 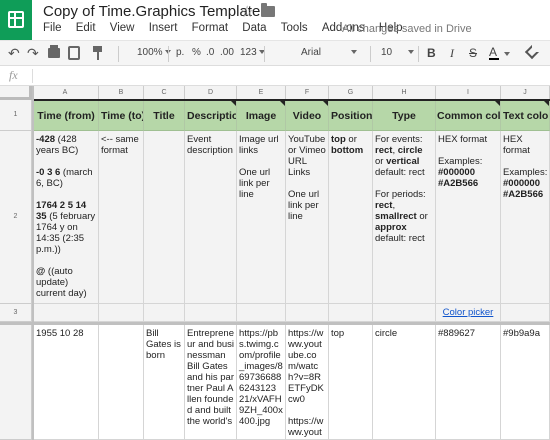 What do you see at coordinates (52, 28) in the screenshot?
I see `menu-file: File` at bounding box center [52, 28].